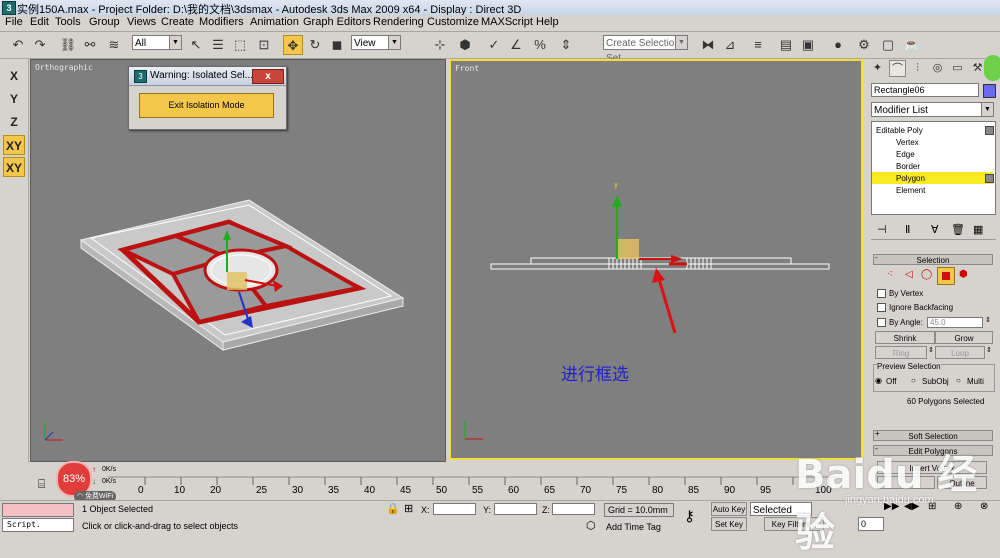 The width and height of the screenshot is (1000, 558). I want to click on make-unique-icon: ∀, so click(935, 229).